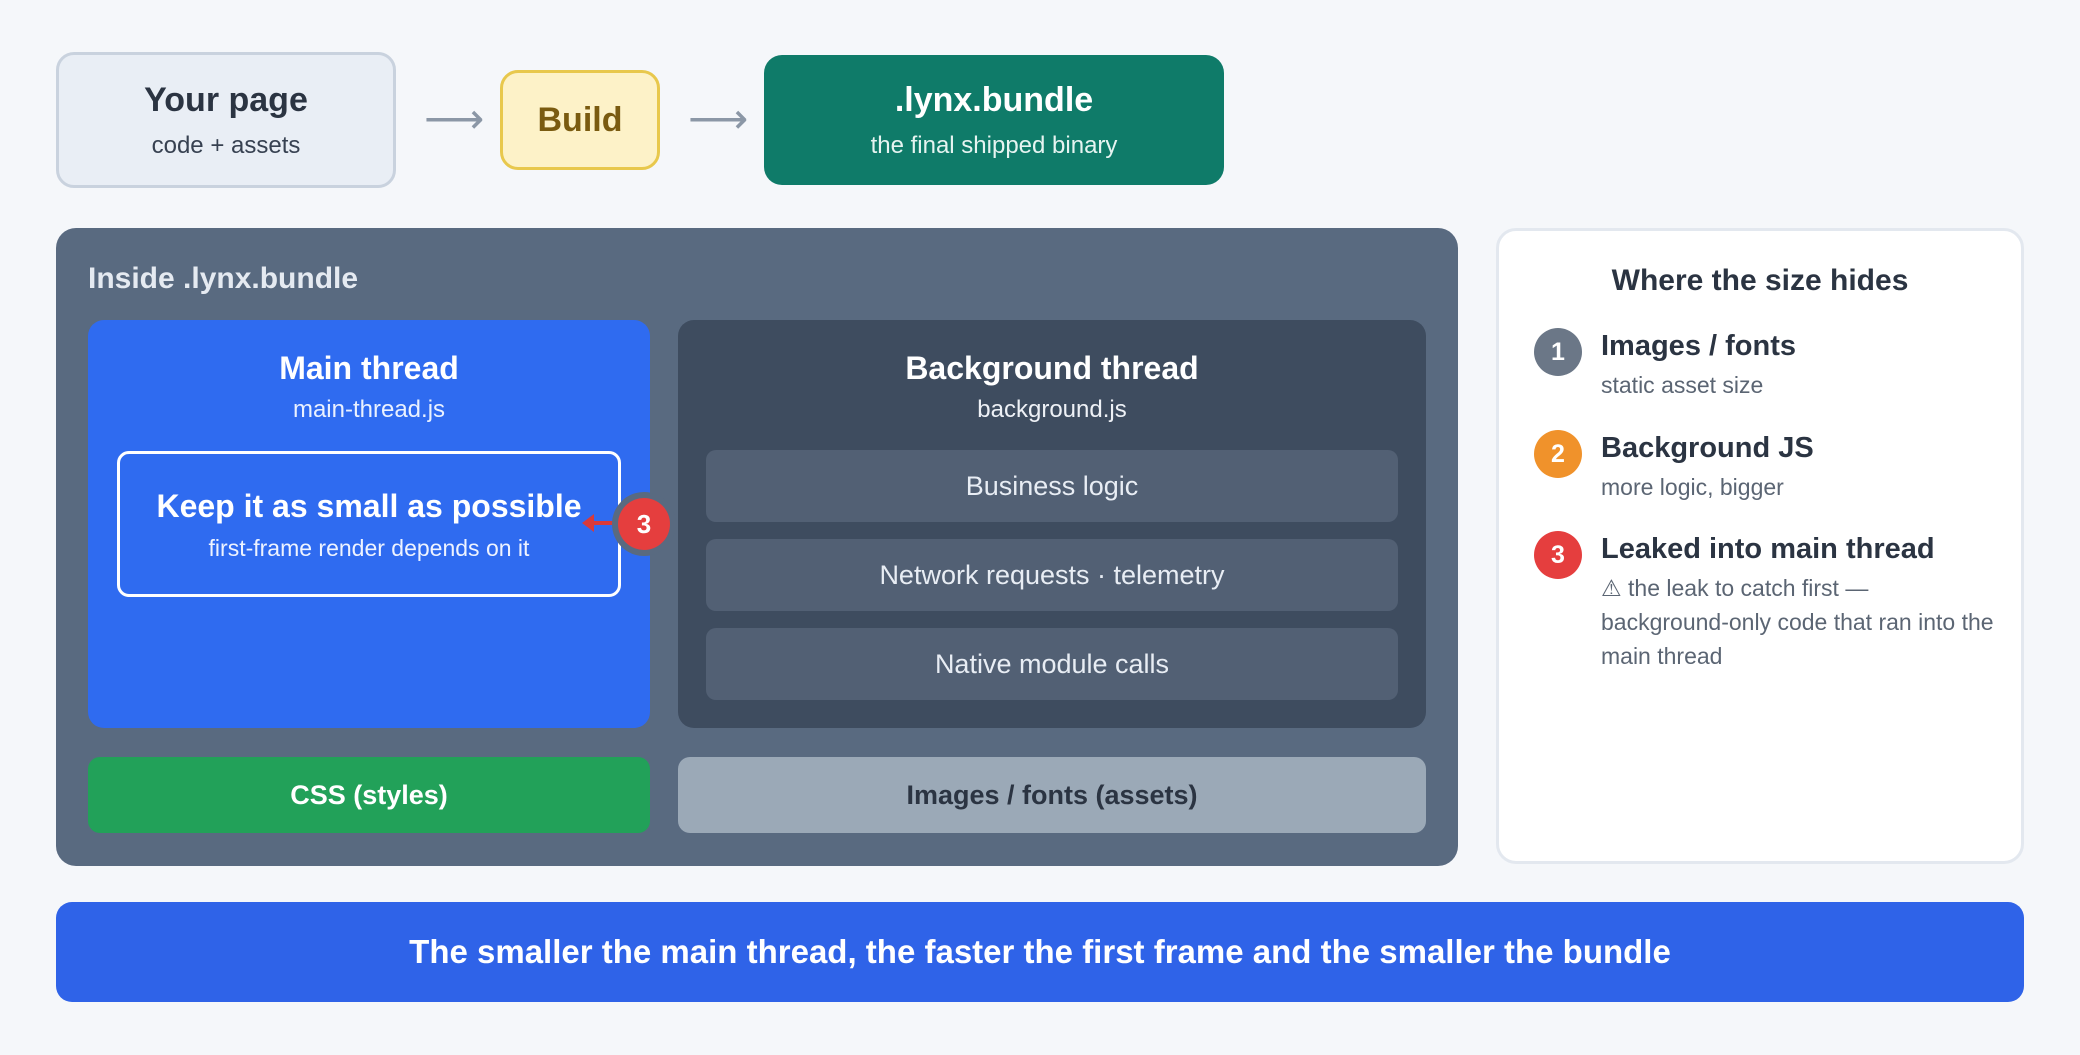 The height and width of the screenshot is (1055, 2080). What do you see at coordinates (1558, 555) in the screenshot?
I see `legend-badge-3: 3` at bounding box center [1558, 555].